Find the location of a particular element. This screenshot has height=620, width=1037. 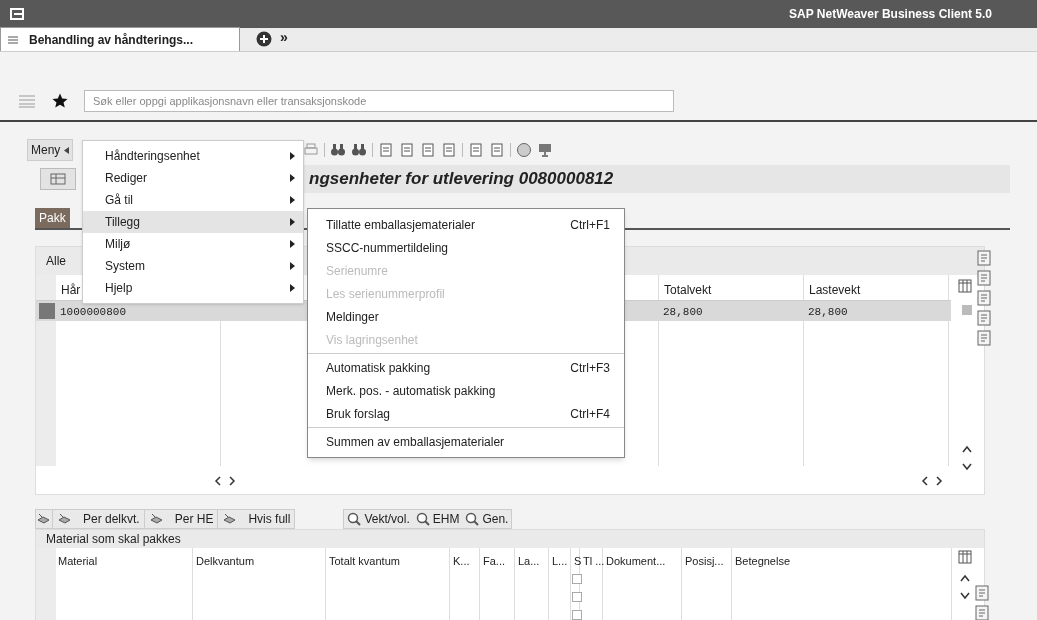

shortcut-label: Ctrl+F3 is located at coordinates (590, 368).